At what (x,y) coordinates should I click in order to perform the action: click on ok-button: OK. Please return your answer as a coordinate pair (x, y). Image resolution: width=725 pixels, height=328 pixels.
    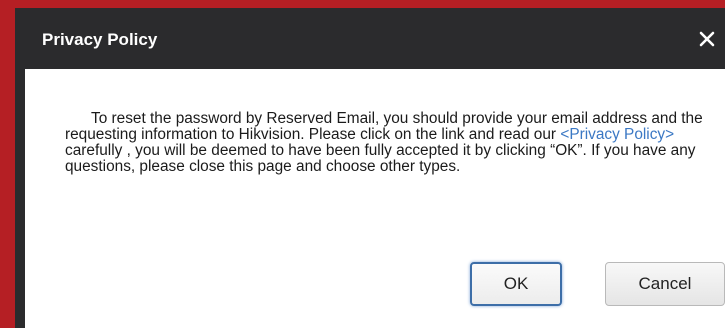
    Looking at the image, I should click on (516, 284).